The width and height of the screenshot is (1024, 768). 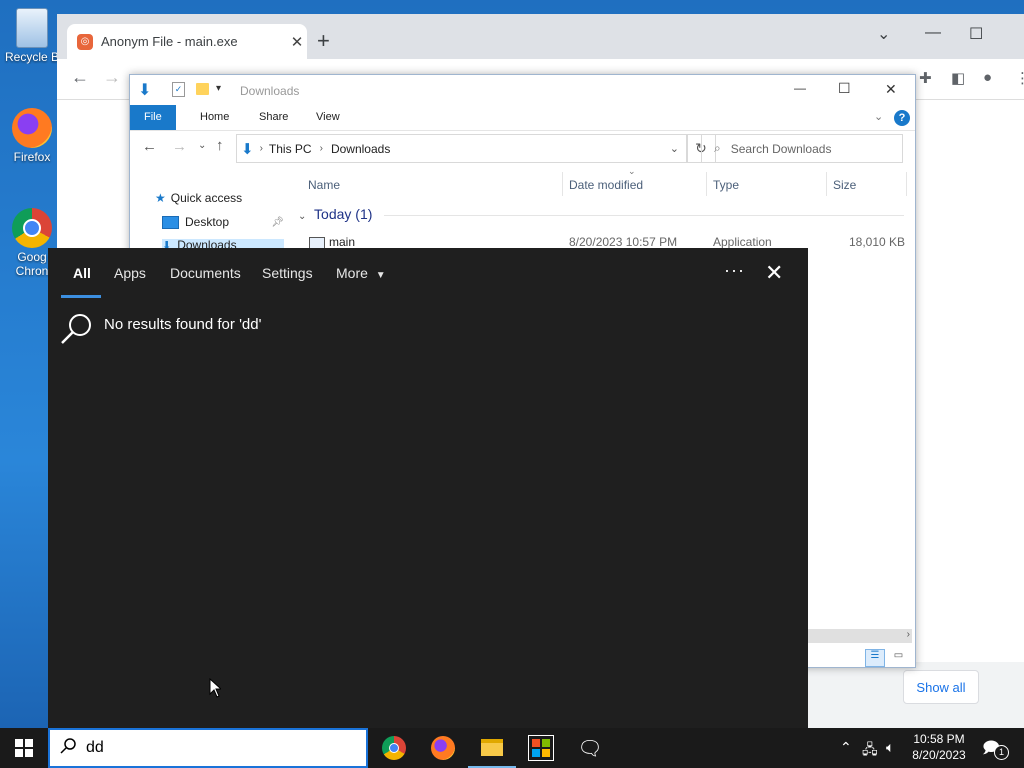 I want to click on side-panel-icon: ◧, so click(x=958, y=78).